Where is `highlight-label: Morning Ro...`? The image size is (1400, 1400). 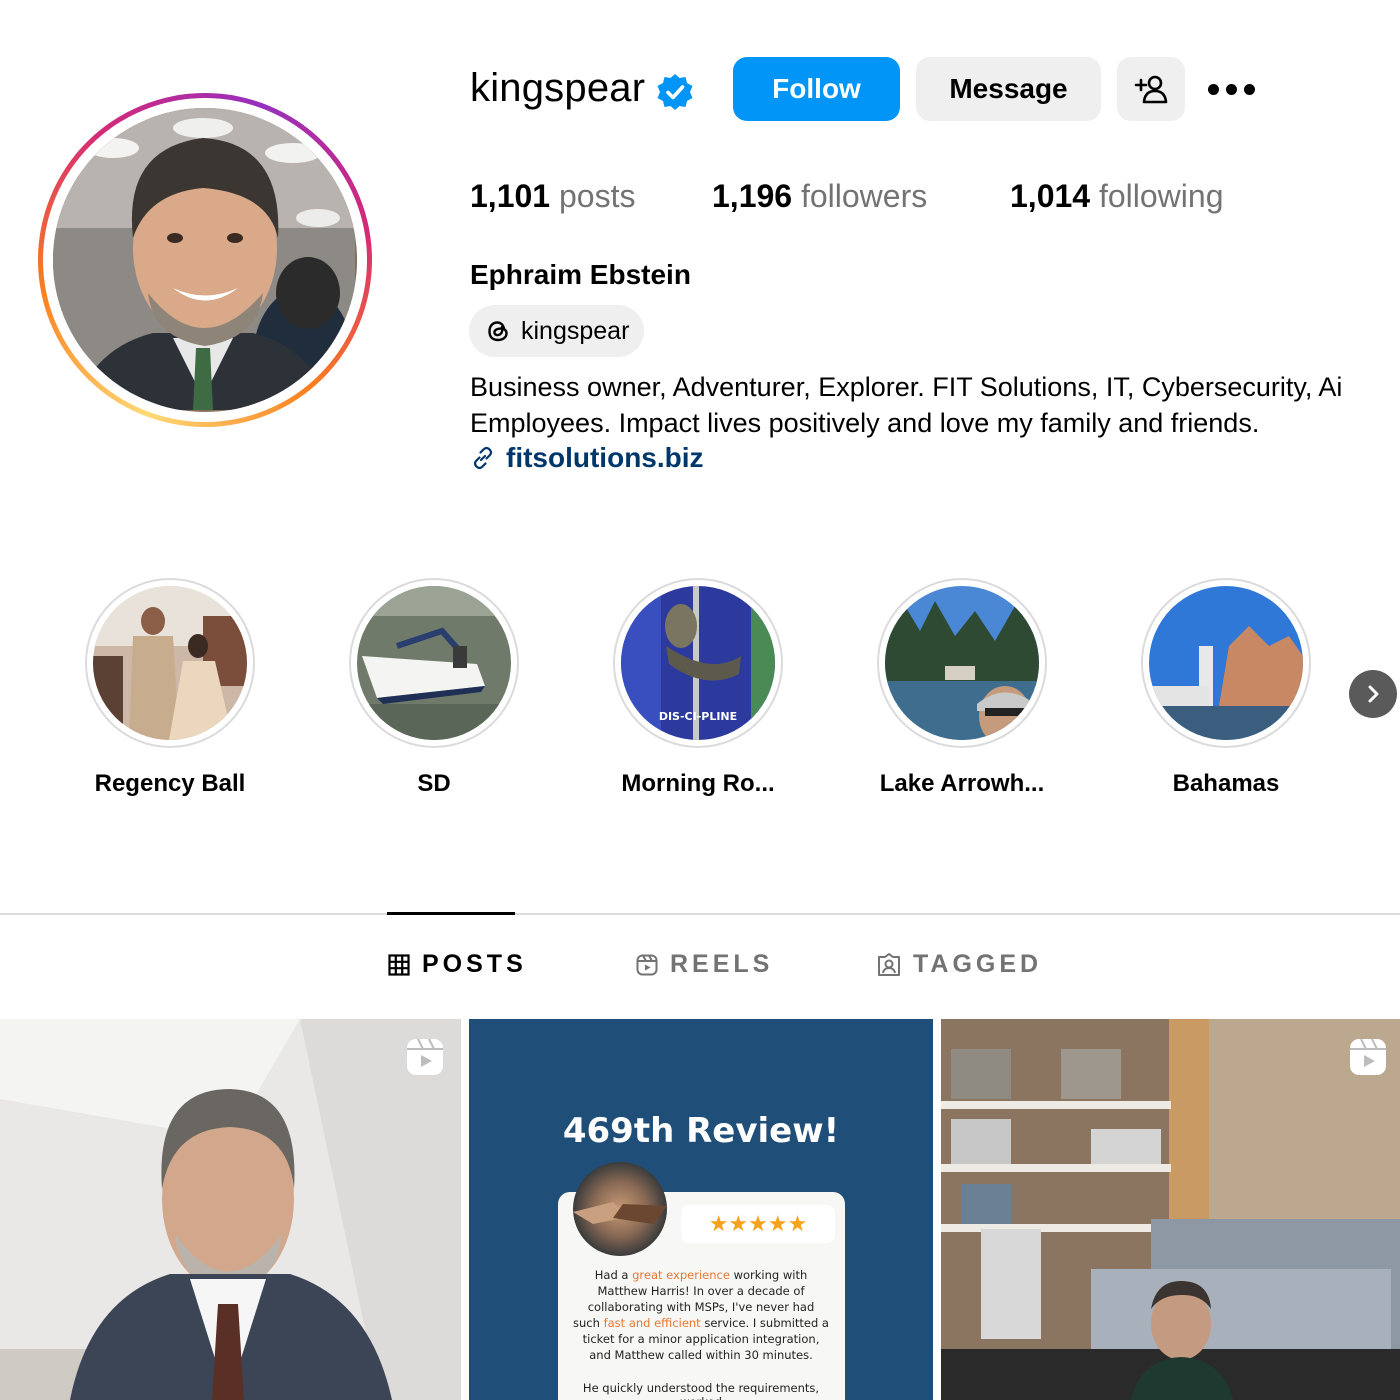 highlight-label: Morning Ro... is located at coordinates (698, 783).